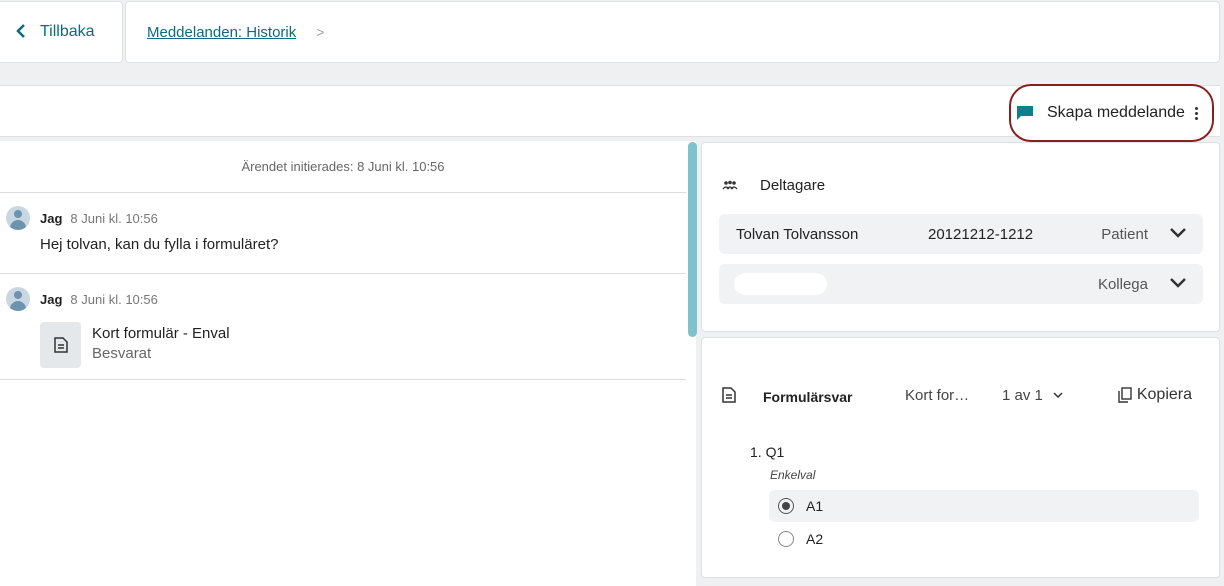 This screenshot has width=1224, height=586. What do you see at coordinates (159, 244) in the screenshot?
I see `message-text: Hej tolvan, kan du fylla i formuläret?` at bounding box center [159, 244].